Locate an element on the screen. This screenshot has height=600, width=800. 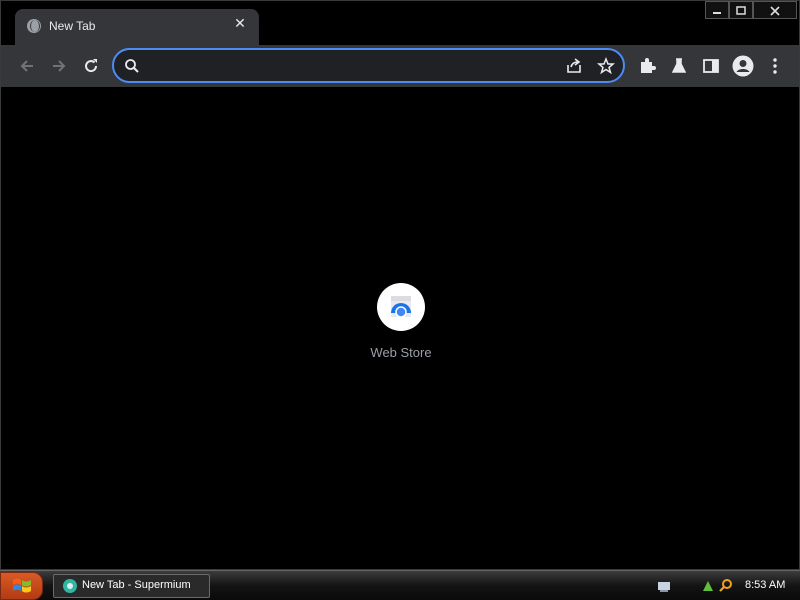
puzzle-icon is located at coordinates (648, 65).